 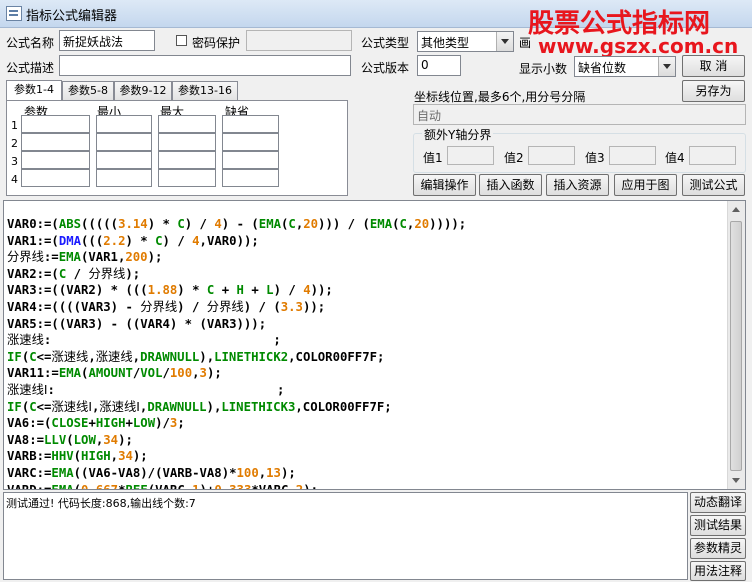 I want to click on code-line: VA8:=LLV(LOW,34);, so click(x=367, y=440).